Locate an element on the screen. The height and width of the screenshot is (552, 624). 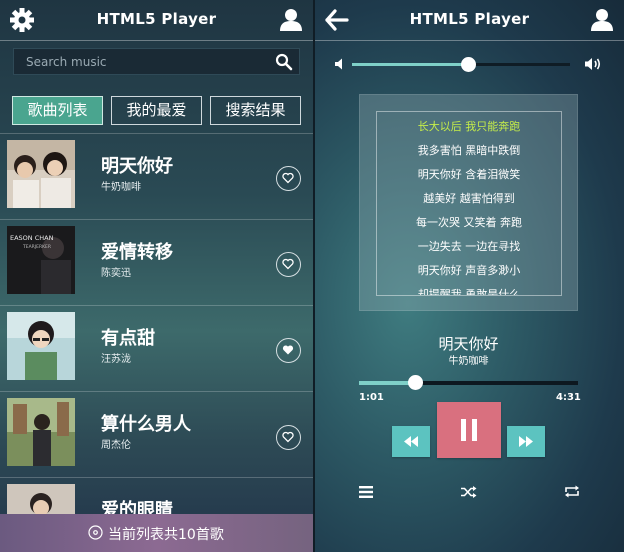
song-artist: 牛奶咖啡 is located at coordinates (121, 187).